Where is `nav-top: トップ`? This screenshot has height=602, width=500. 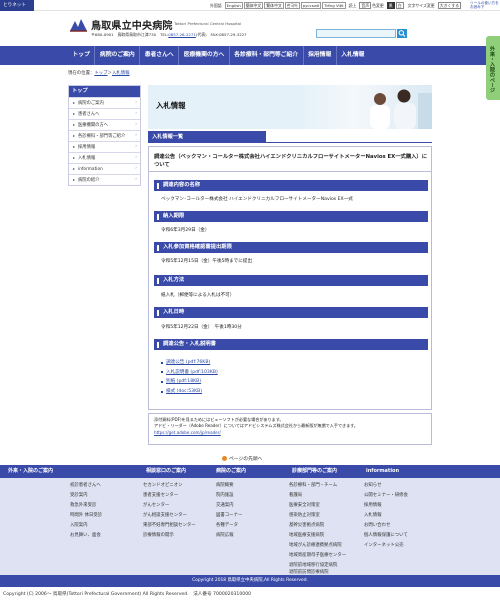 nav-top: トップ is located at coordinates (82, 55).